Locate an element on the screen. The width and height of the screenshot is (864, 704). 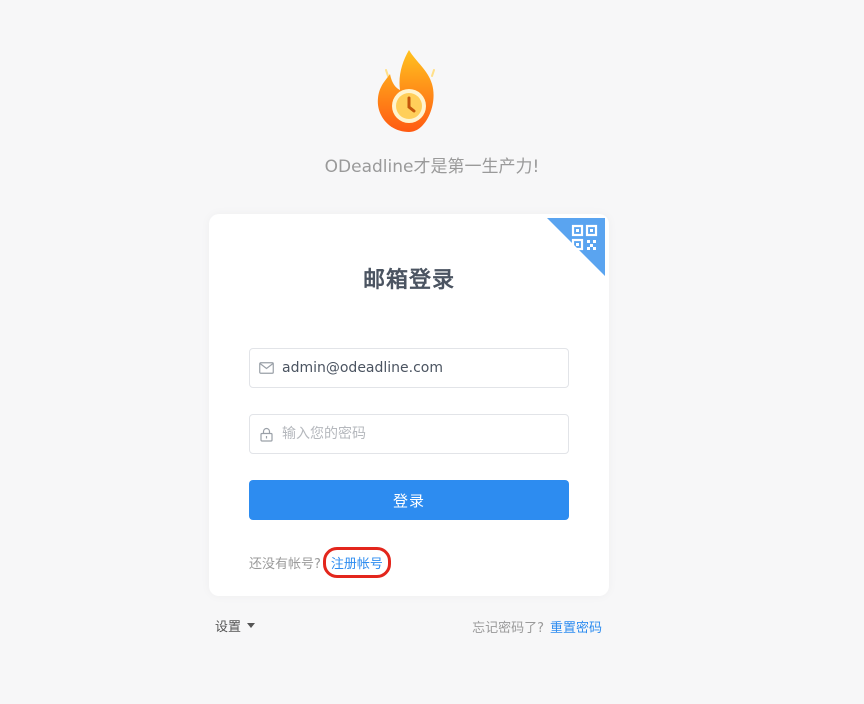
register-link: 注册帐号 is located at coordinates (356, 562).